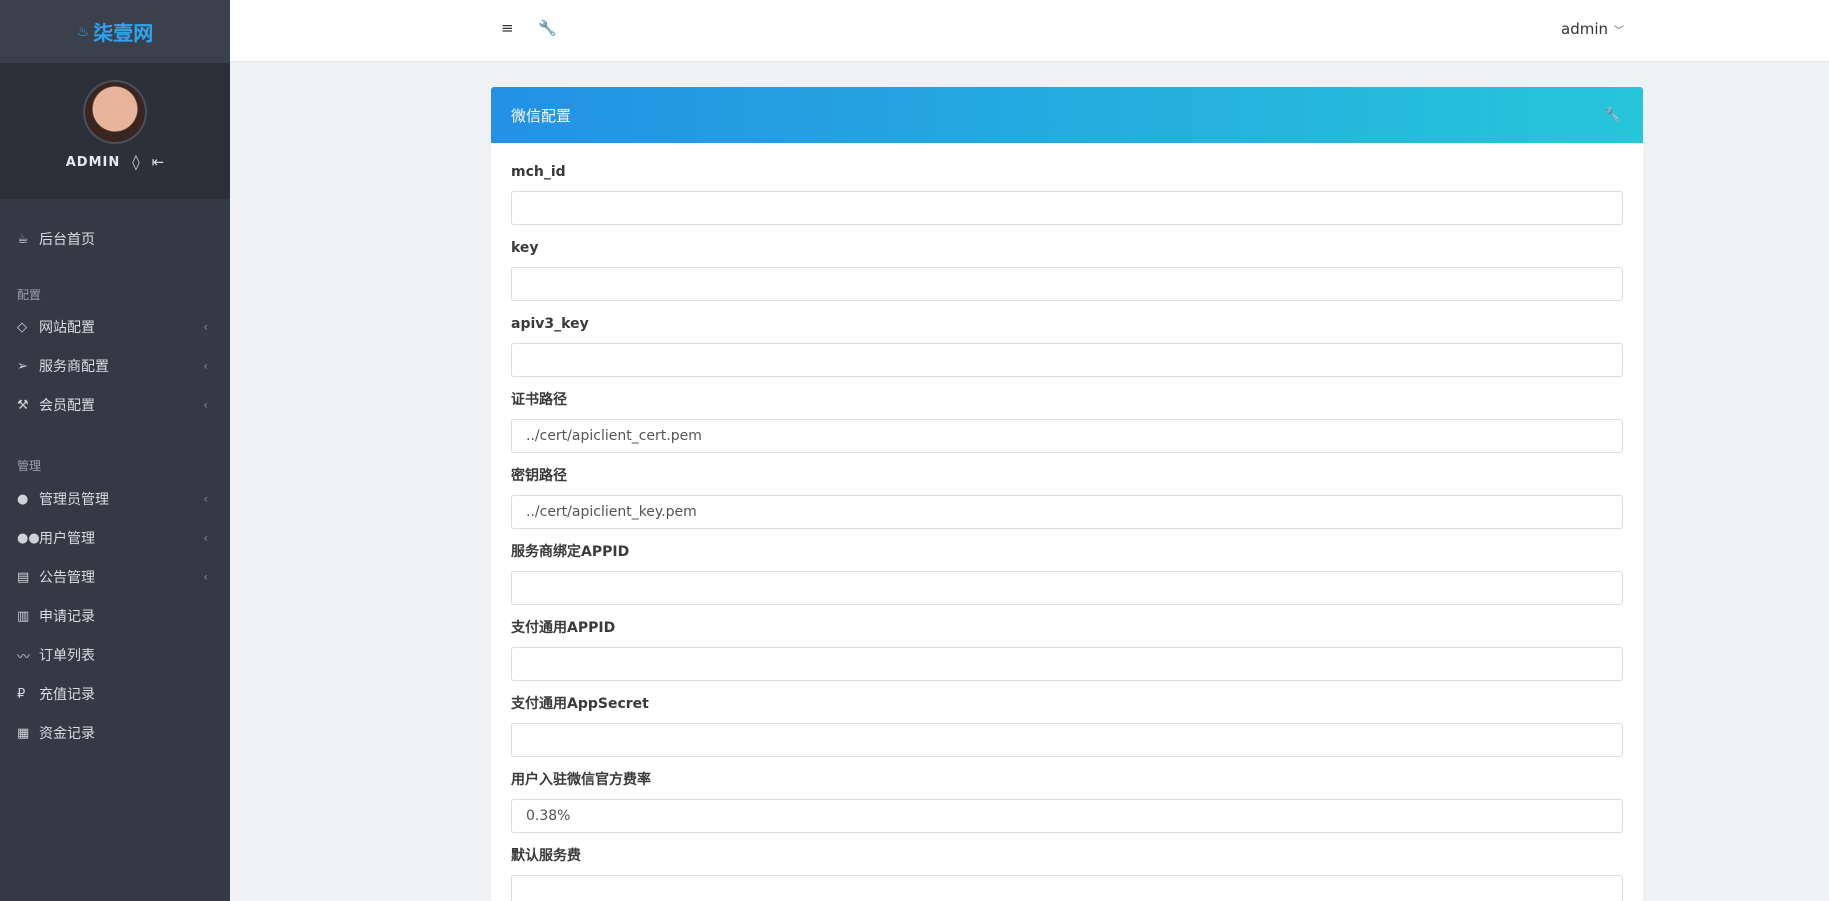 The width and height of the screenshot is (1829, 901). Describe the element at coordinates (563, 628) in the screenshot. I see `field-label: 支付通用APPID` at that location.